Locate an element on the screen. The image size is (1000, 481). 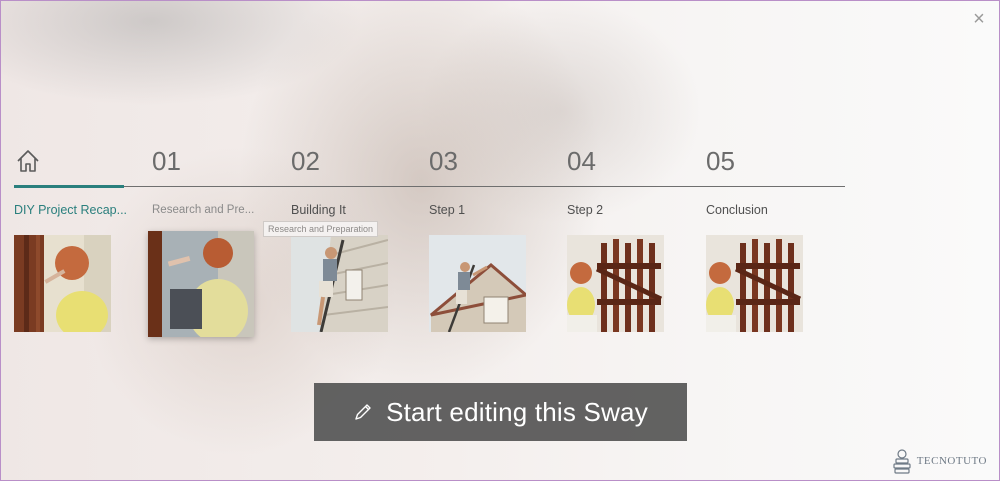
section-card-step1: Step 1 is located at coordinates (488, 266).